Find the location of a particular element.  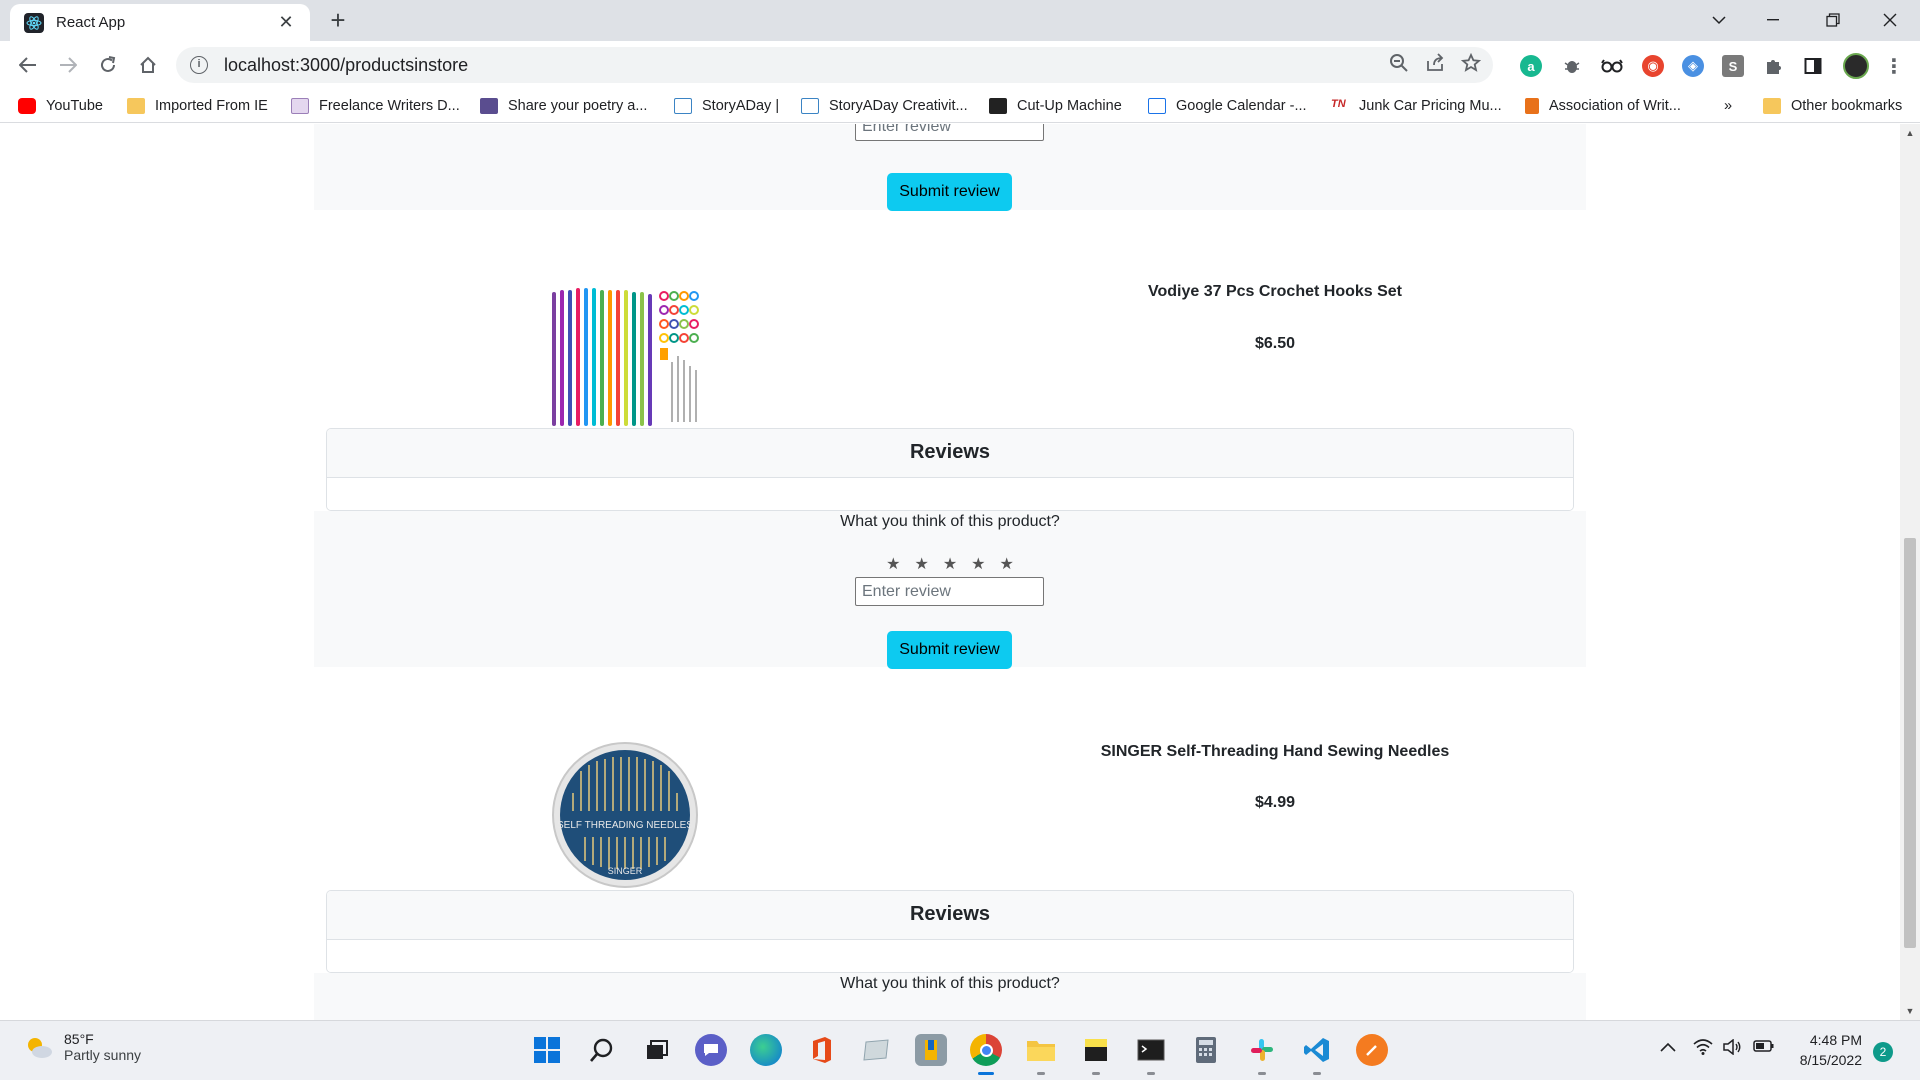

product-image-sewing-needles: SELF THREADING NEEDLES SINGER is located at coordinates (625, 815).